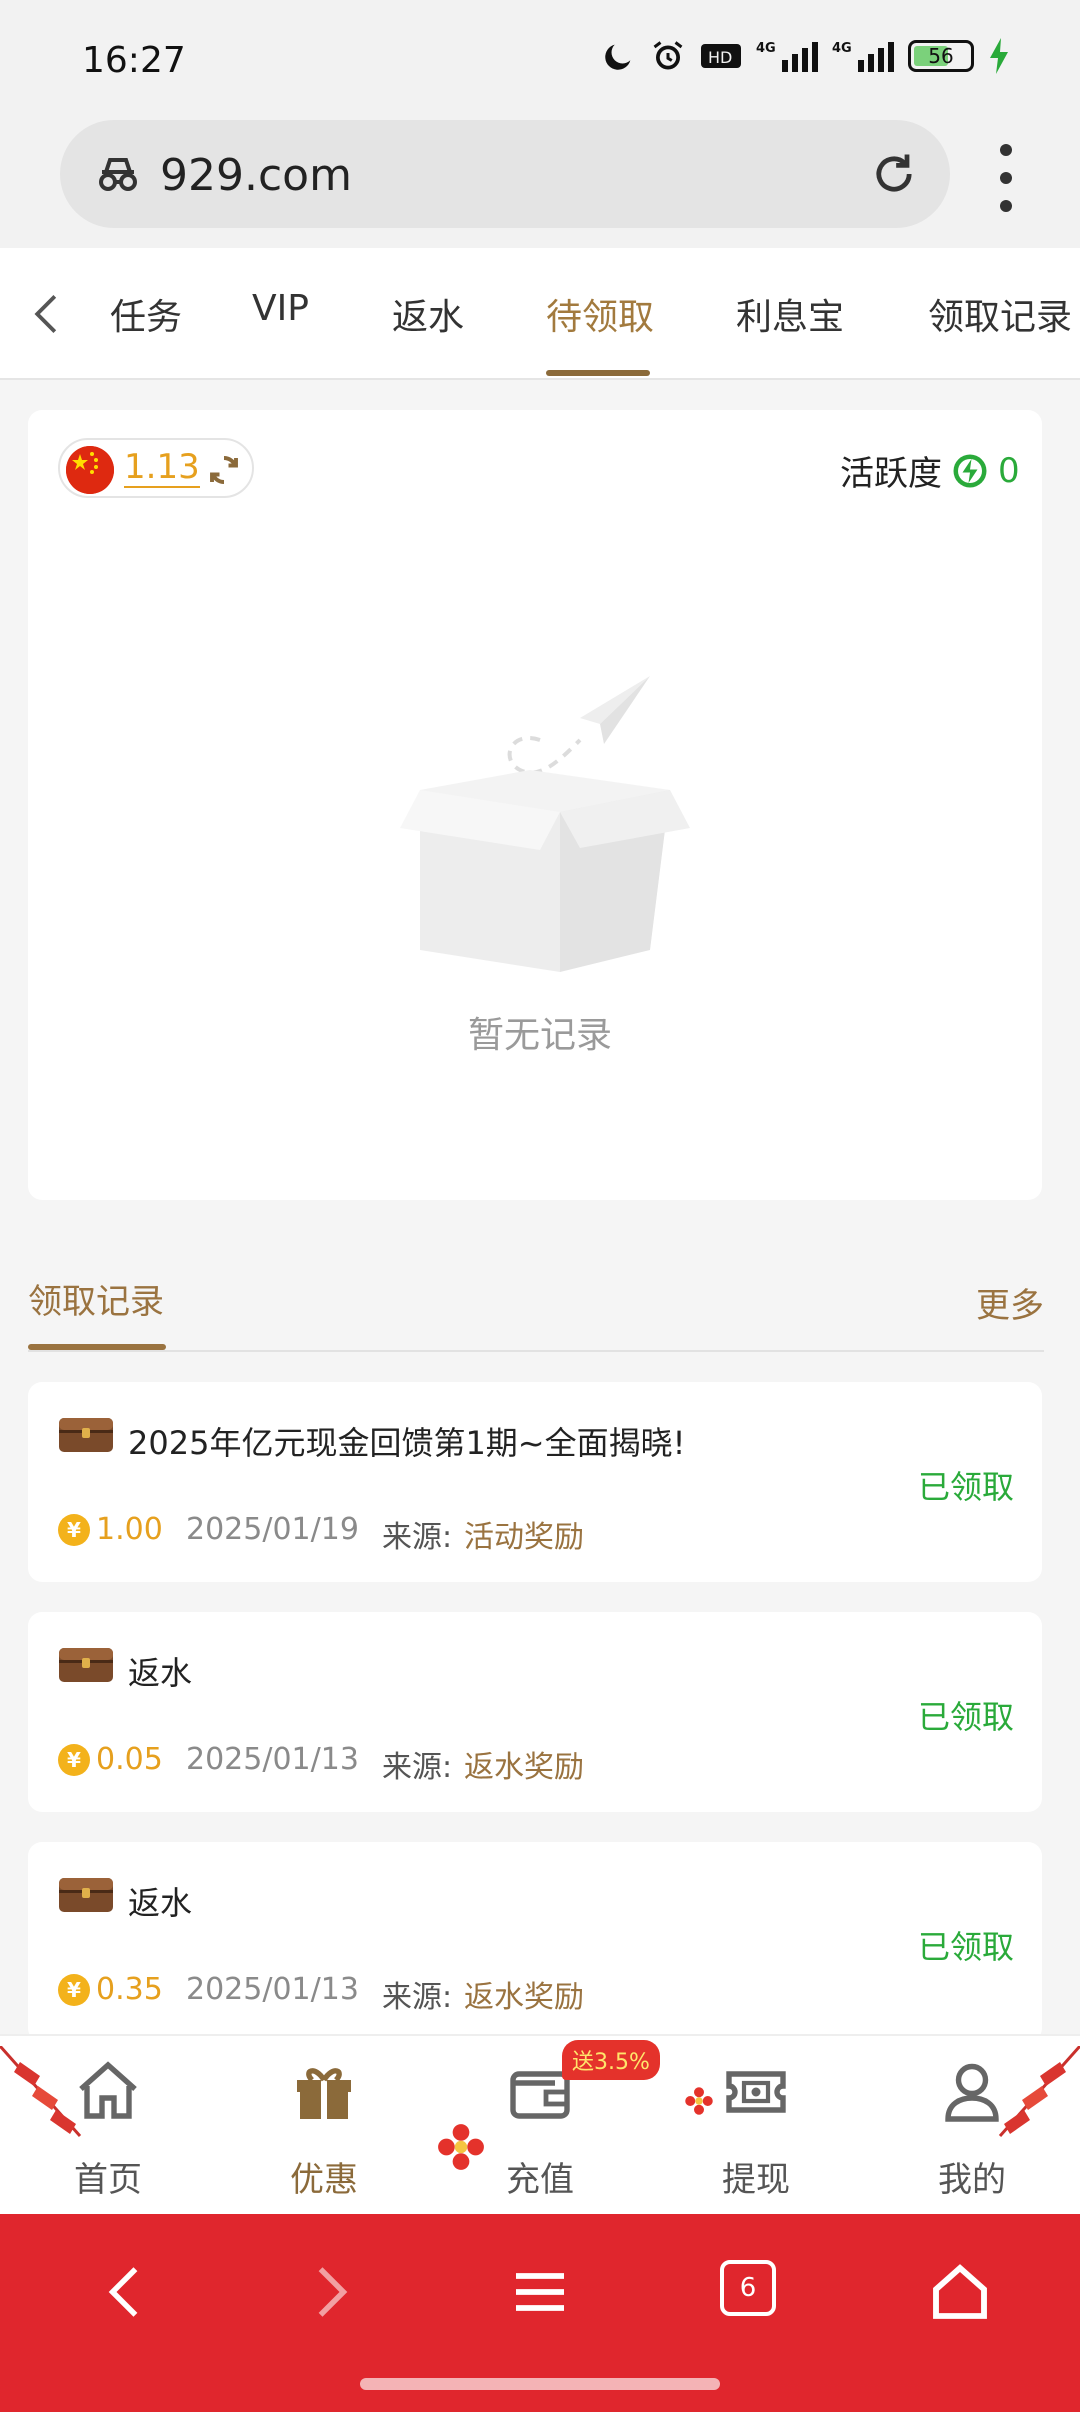 The image size is (1080, 2412). What do you see at coordinates (787, 56) in the screenshot?
I see `signal-4g-icon: 4G` at bounding box center [787, 56].